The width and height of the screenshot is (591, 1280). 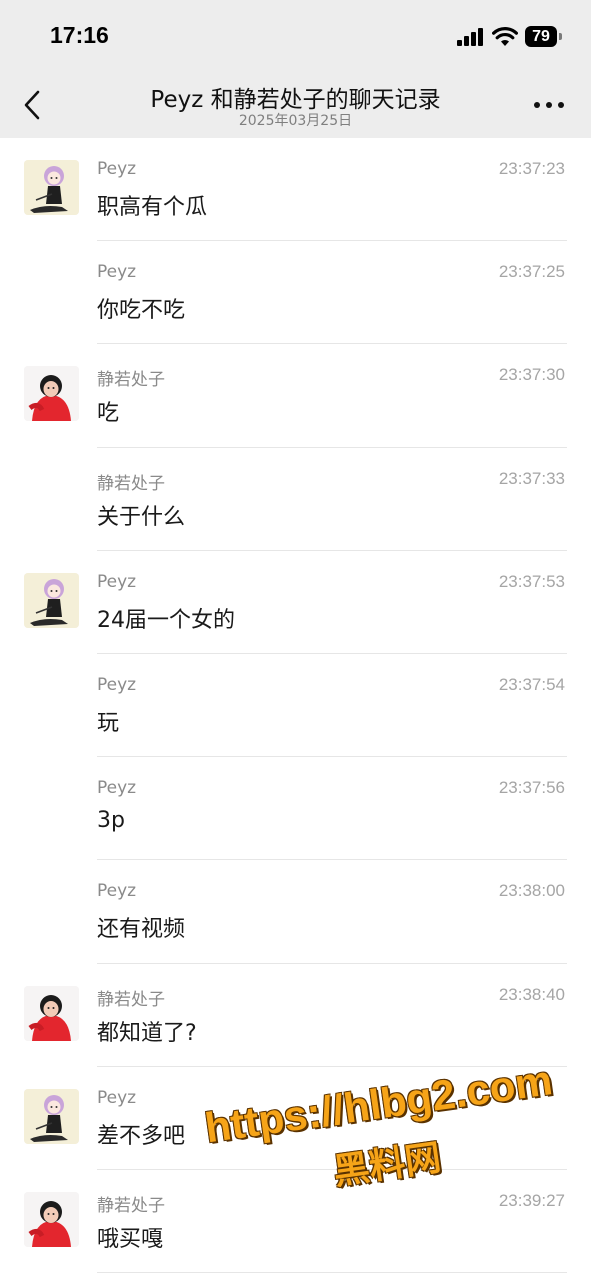 I want to click on message-text: 你吃不吃, so click(x=141, y=311).